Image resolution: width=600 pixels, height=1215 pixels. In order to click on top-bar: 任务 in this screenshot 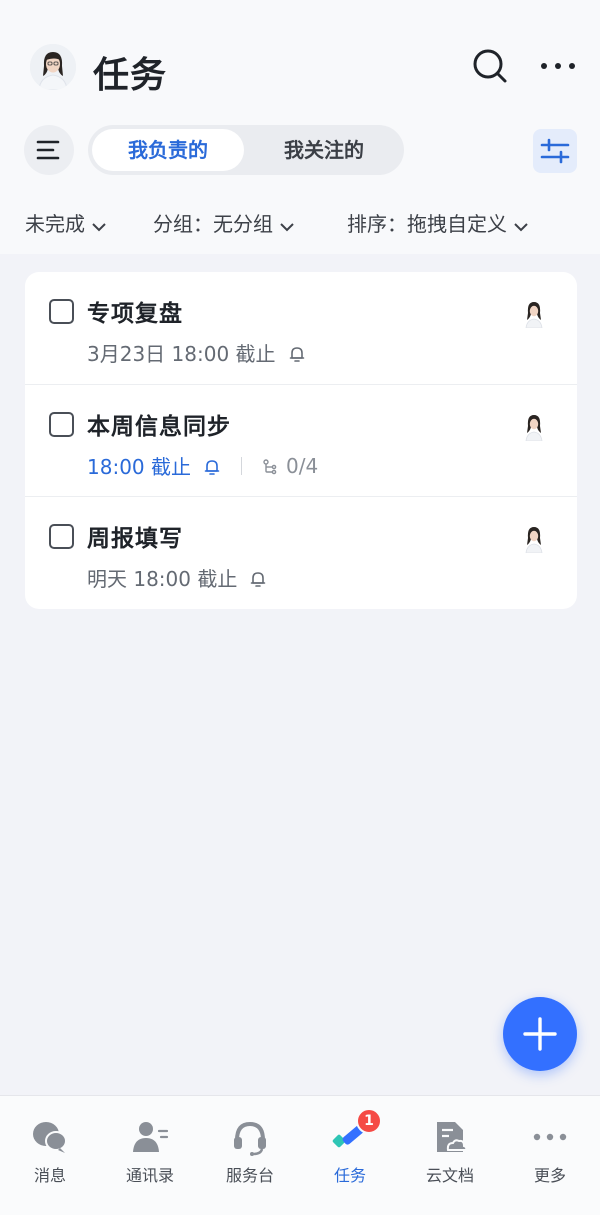, I will do `click(300, 66)`.